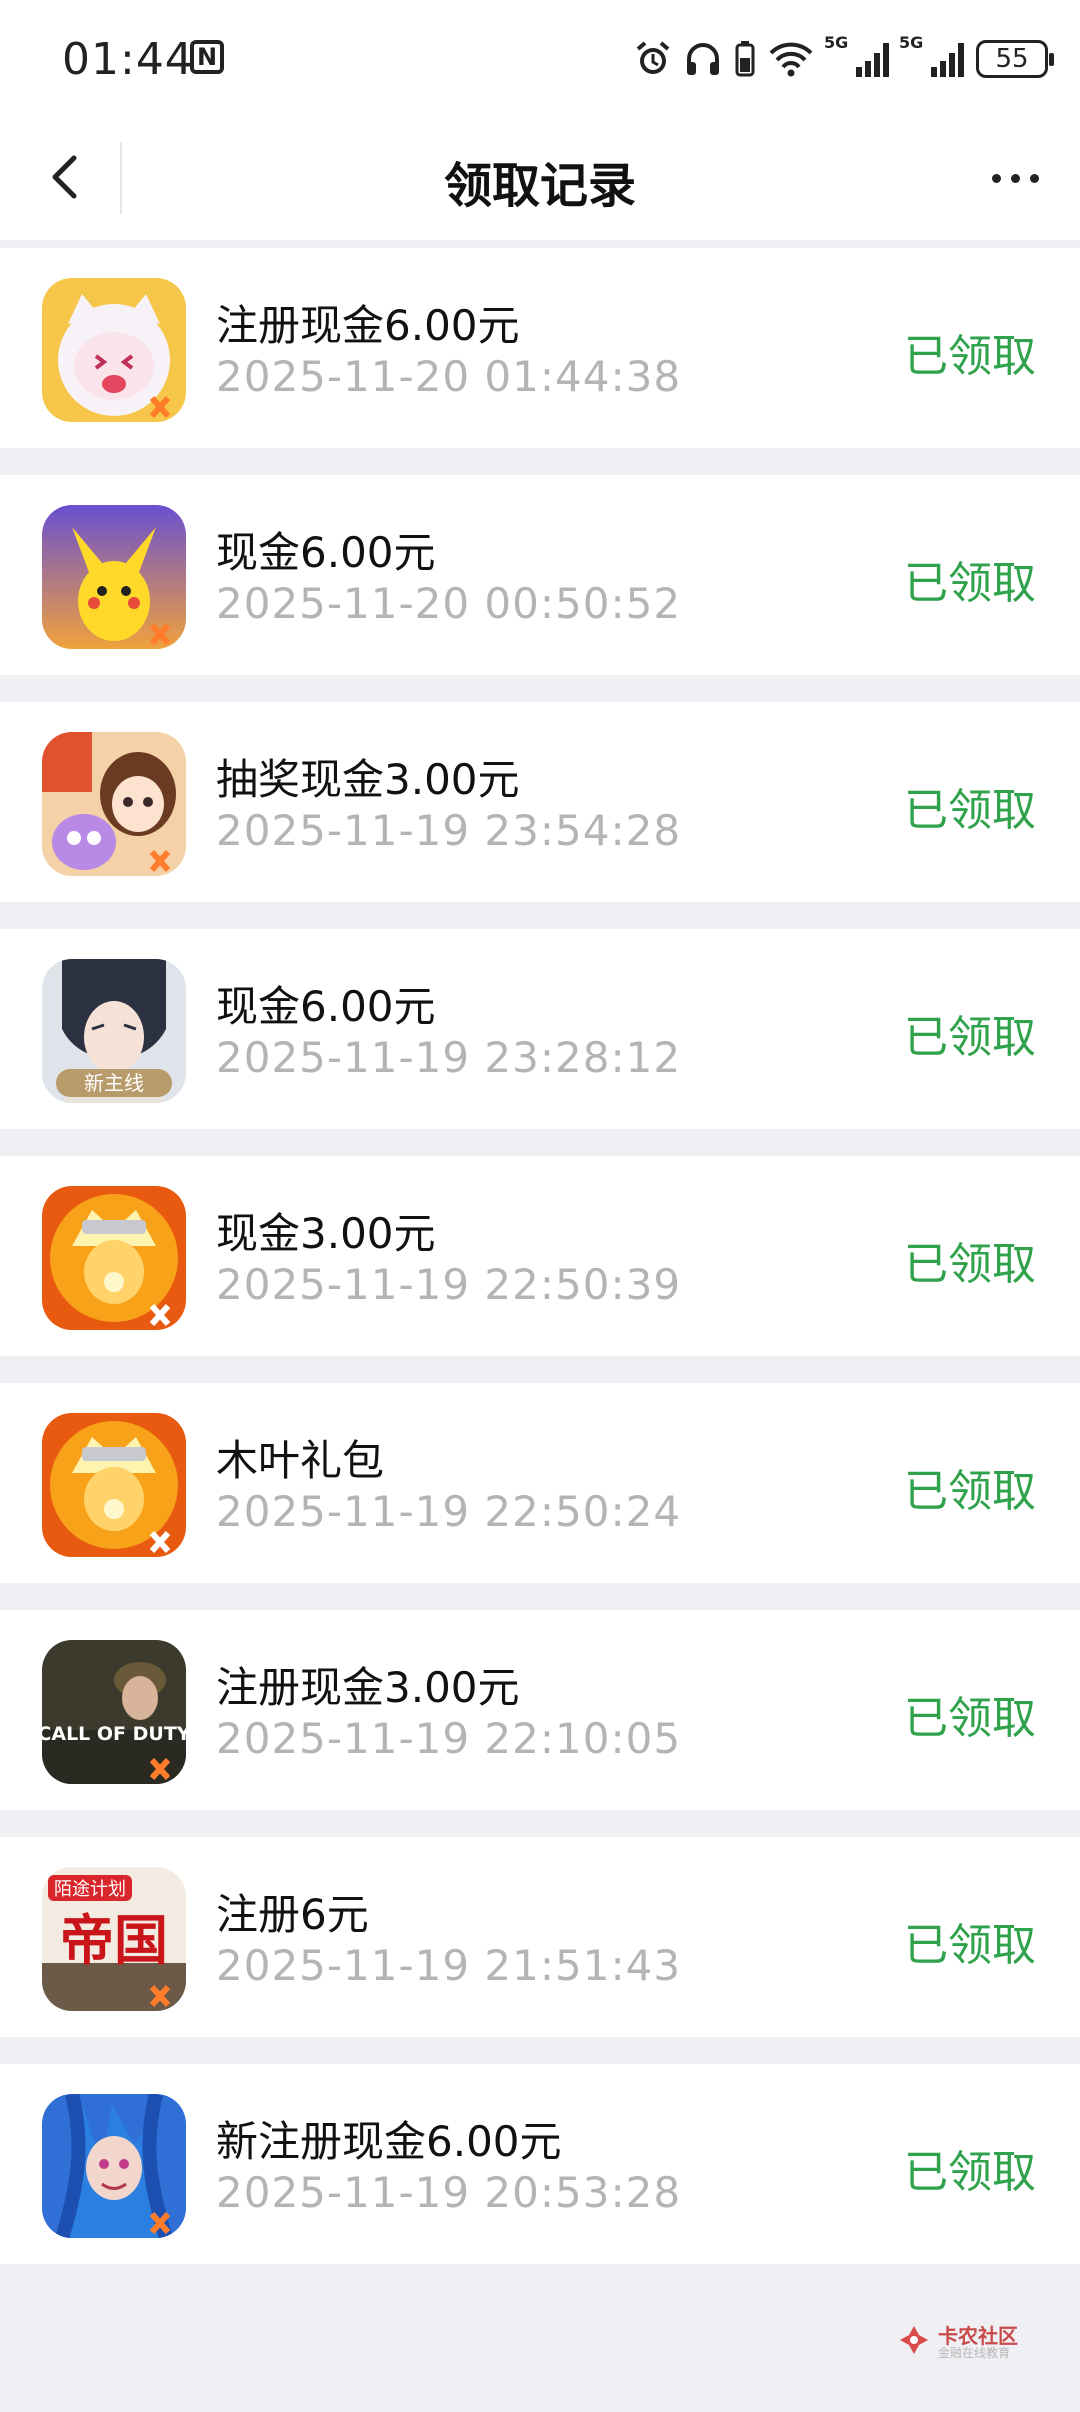  I want to click on cellular-signal-2-icon: 5G, so click(931, 55).